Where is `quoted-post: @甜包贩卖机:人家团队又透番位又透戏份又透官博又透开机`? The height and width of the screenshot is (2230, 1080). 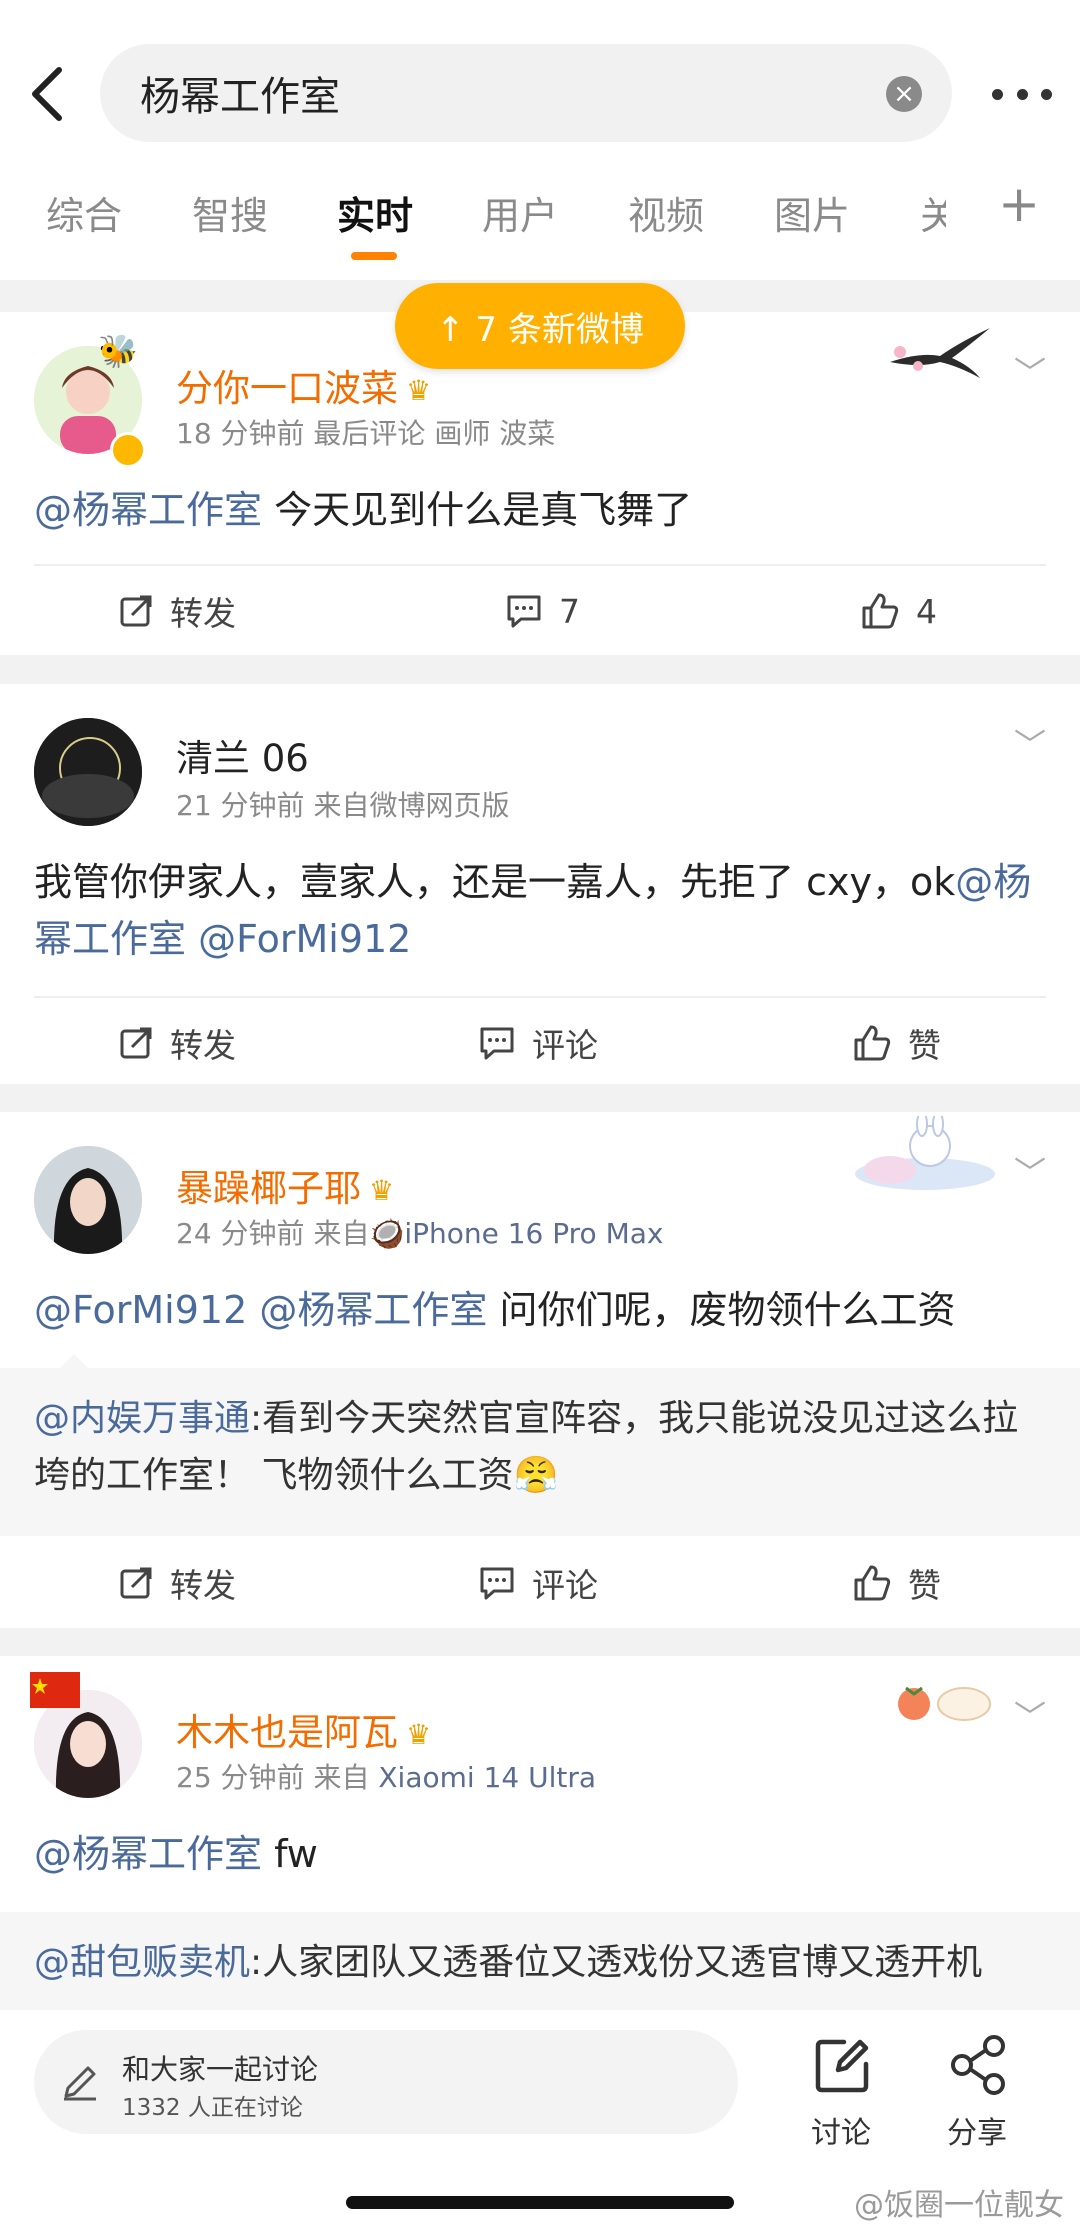
quoted-post: @甜包贩卖机:人家团队又透番位又透戏份又透官博又透开机 is located at coordinates (540, 1964).